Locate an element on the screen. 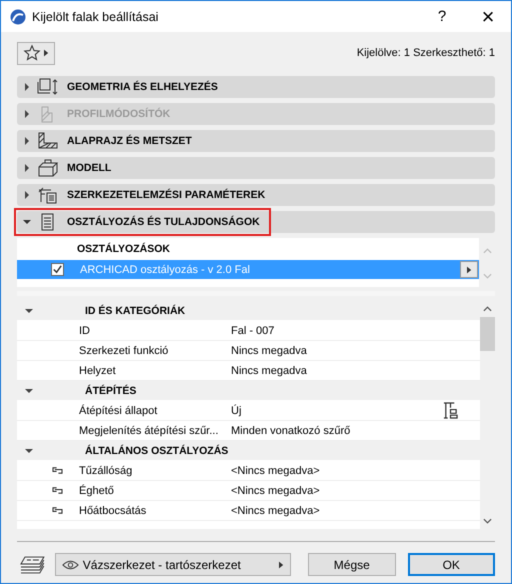 This screenshot has height=584, width=512. group-row: ID ÉS KATEGÓRIÁK is located at coordinates (248, 311).